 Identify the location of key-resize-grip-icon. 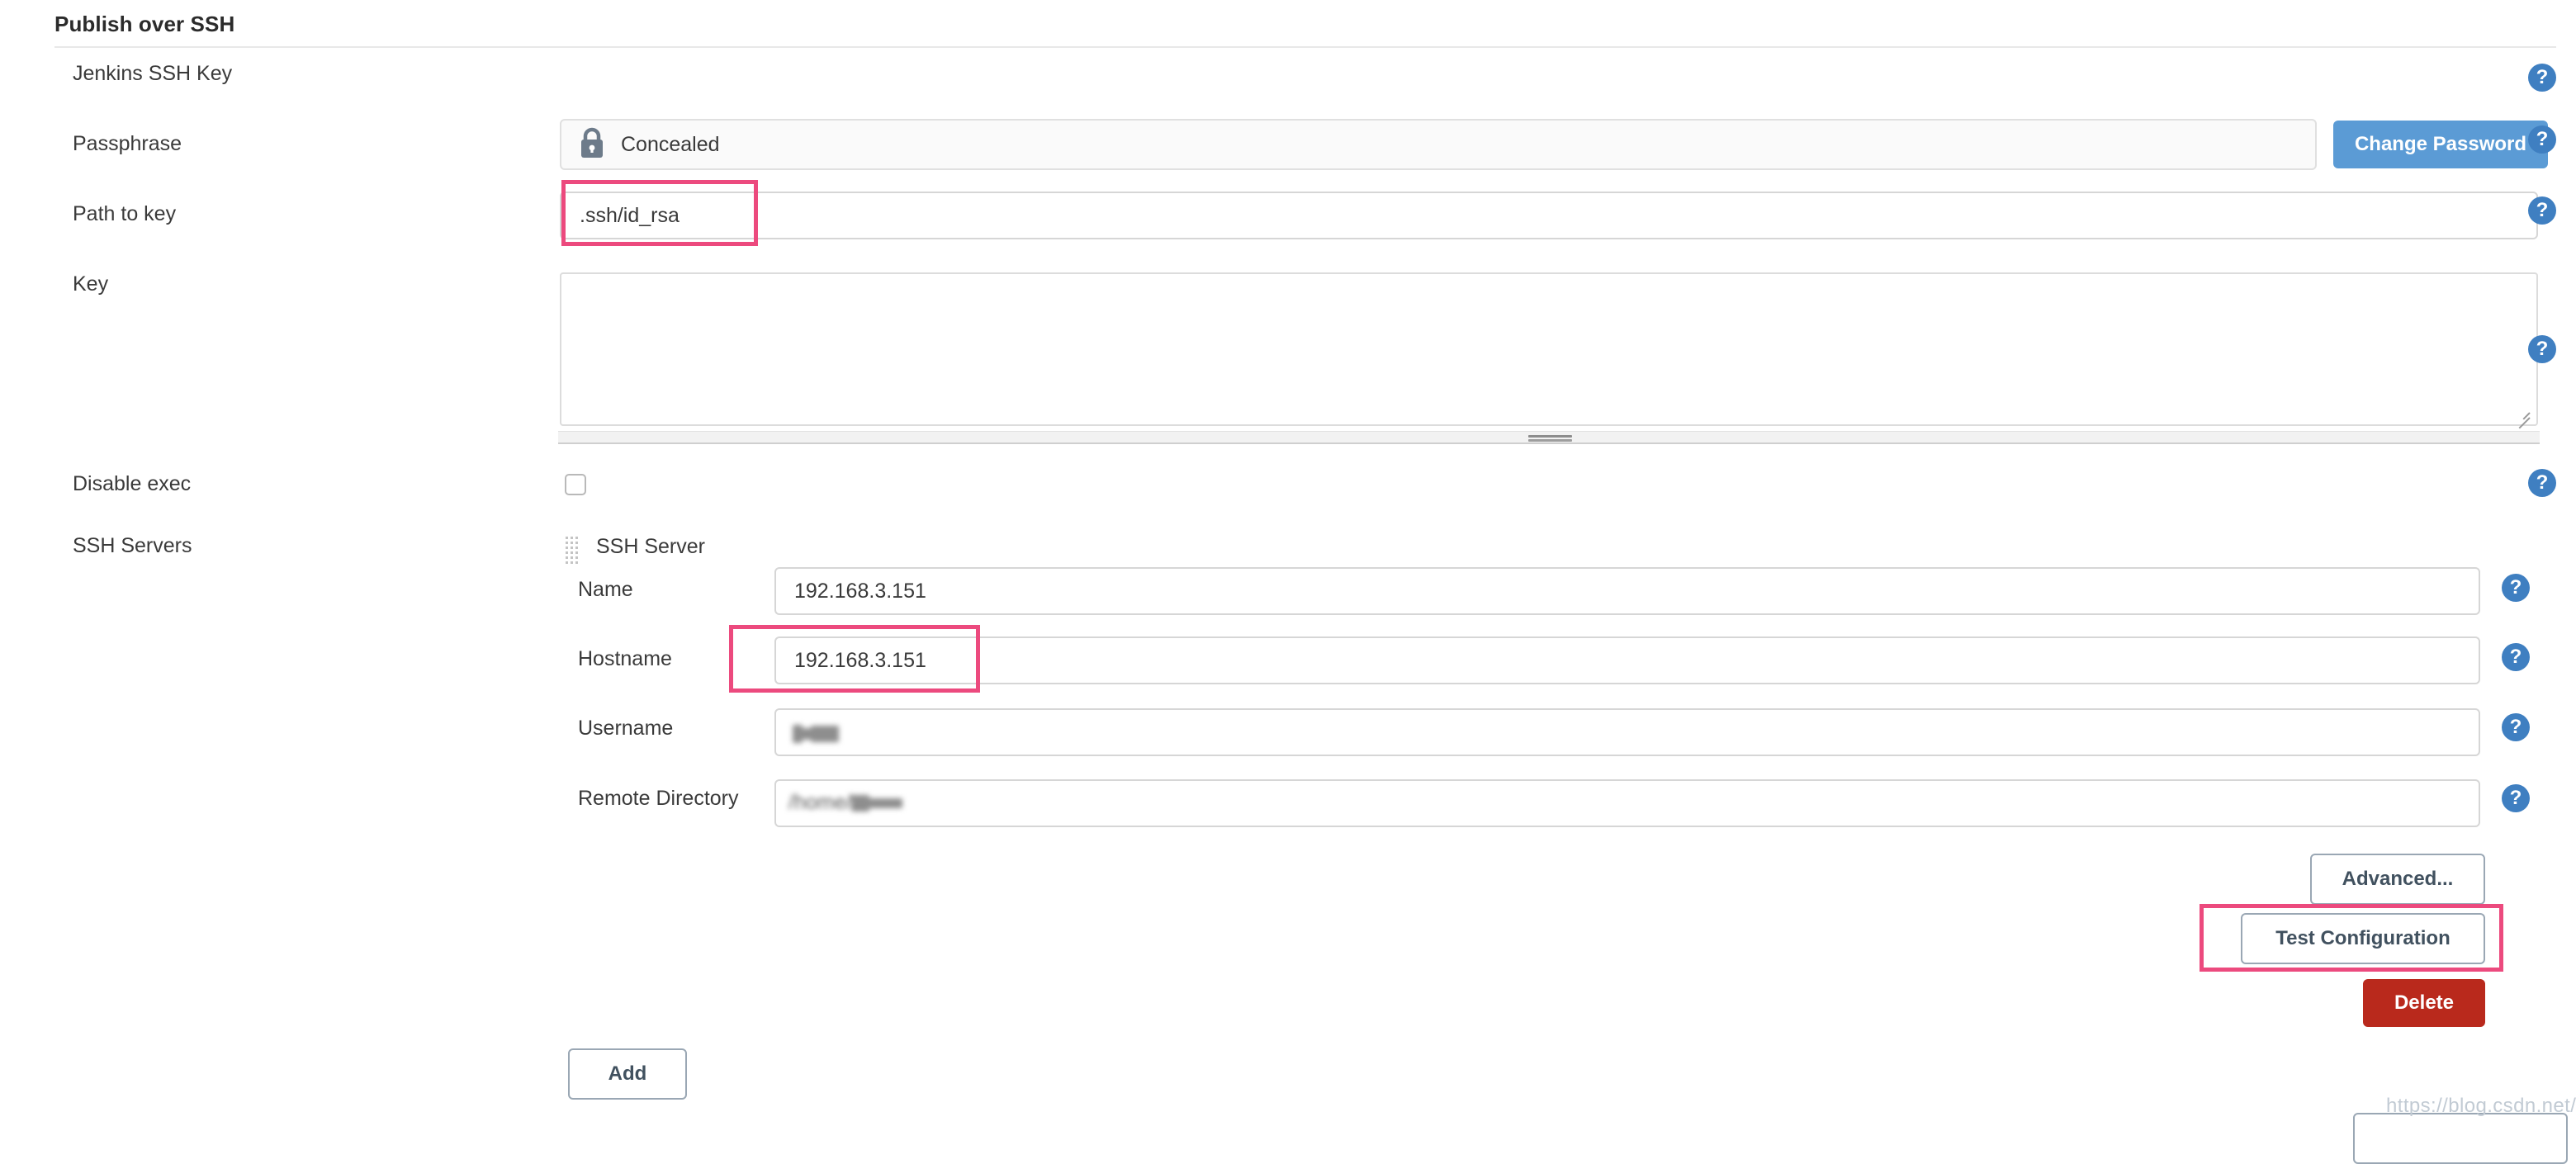
(1550, 436).